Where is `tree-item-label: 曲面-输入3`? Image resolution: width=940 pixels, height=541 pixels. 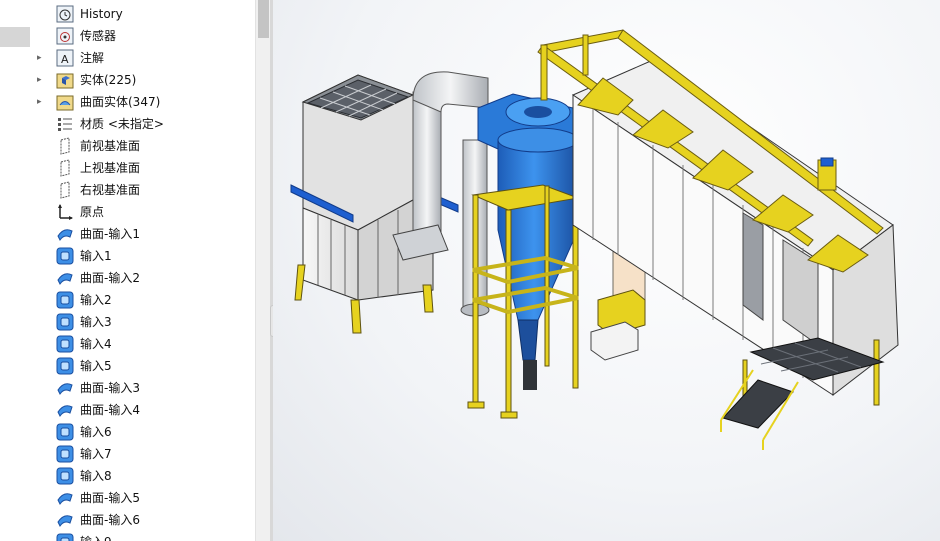
tree-item-label: 曲面-输入3 is located at coordinates (110, 388).